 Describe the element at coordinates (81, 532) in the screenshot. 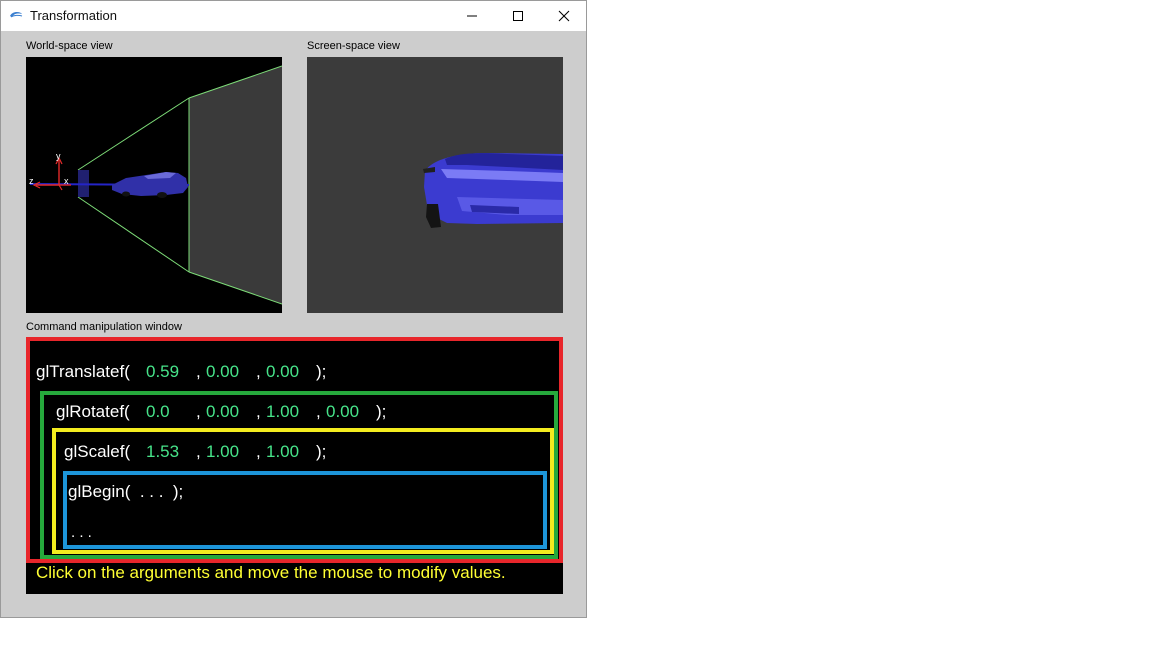

I see `vertex-ellipsis: . . .` at that location.